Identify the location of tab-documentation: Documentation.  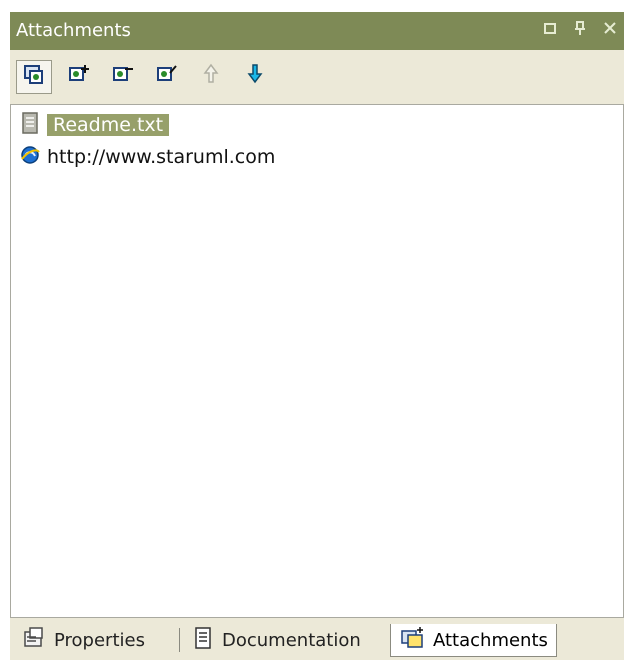
(276, 640).